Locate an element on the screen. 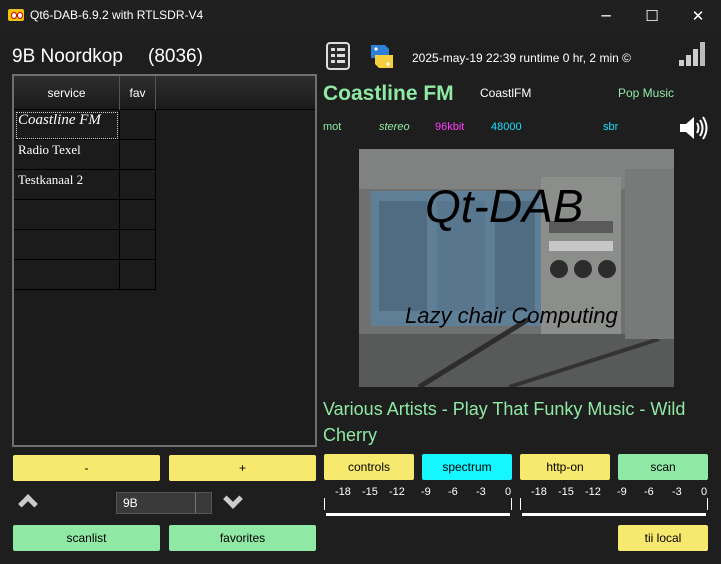 This screenshot has width=721, height=564. table-row: Coastline FM is located at coordinates (85, 125).